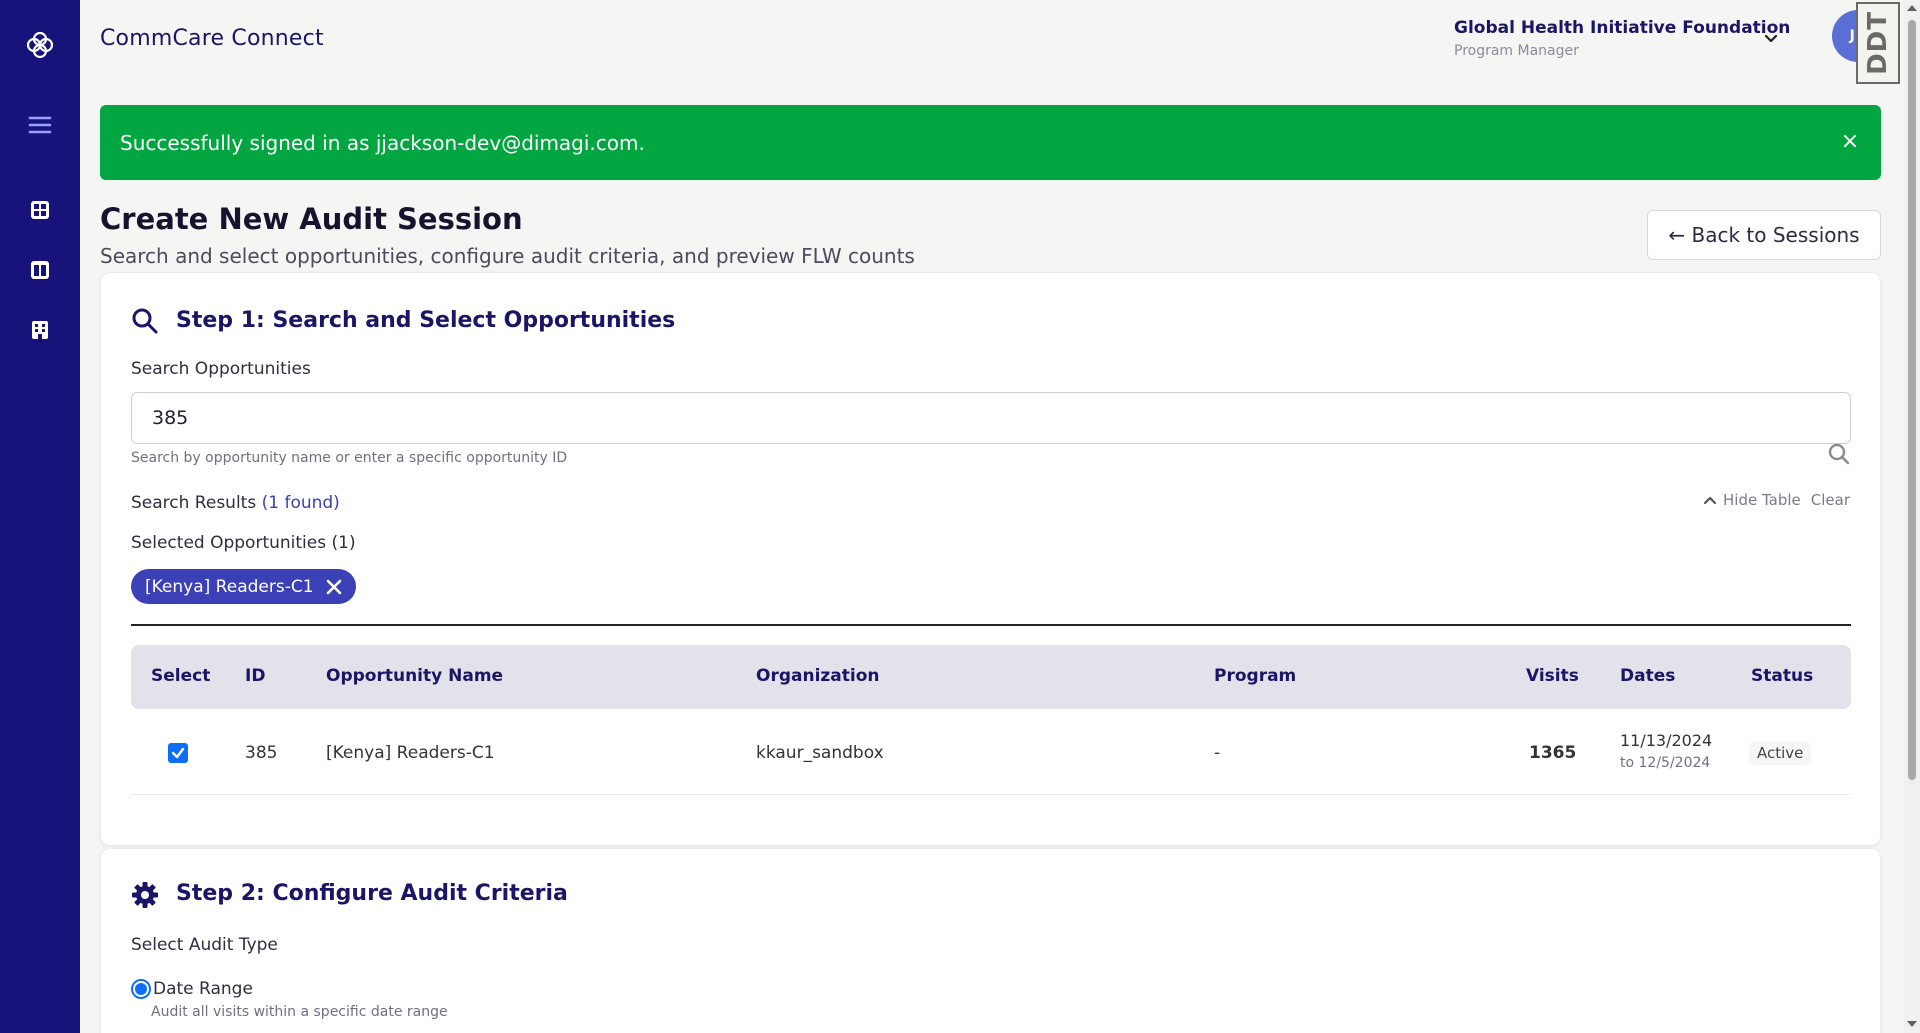 Image resolution: width=1920 pixels, height=1033 pixels. What do you see at coordinates (1217, 753) in the screenshot?
I see `cell-program: -` at bounding box center [1217, 753].